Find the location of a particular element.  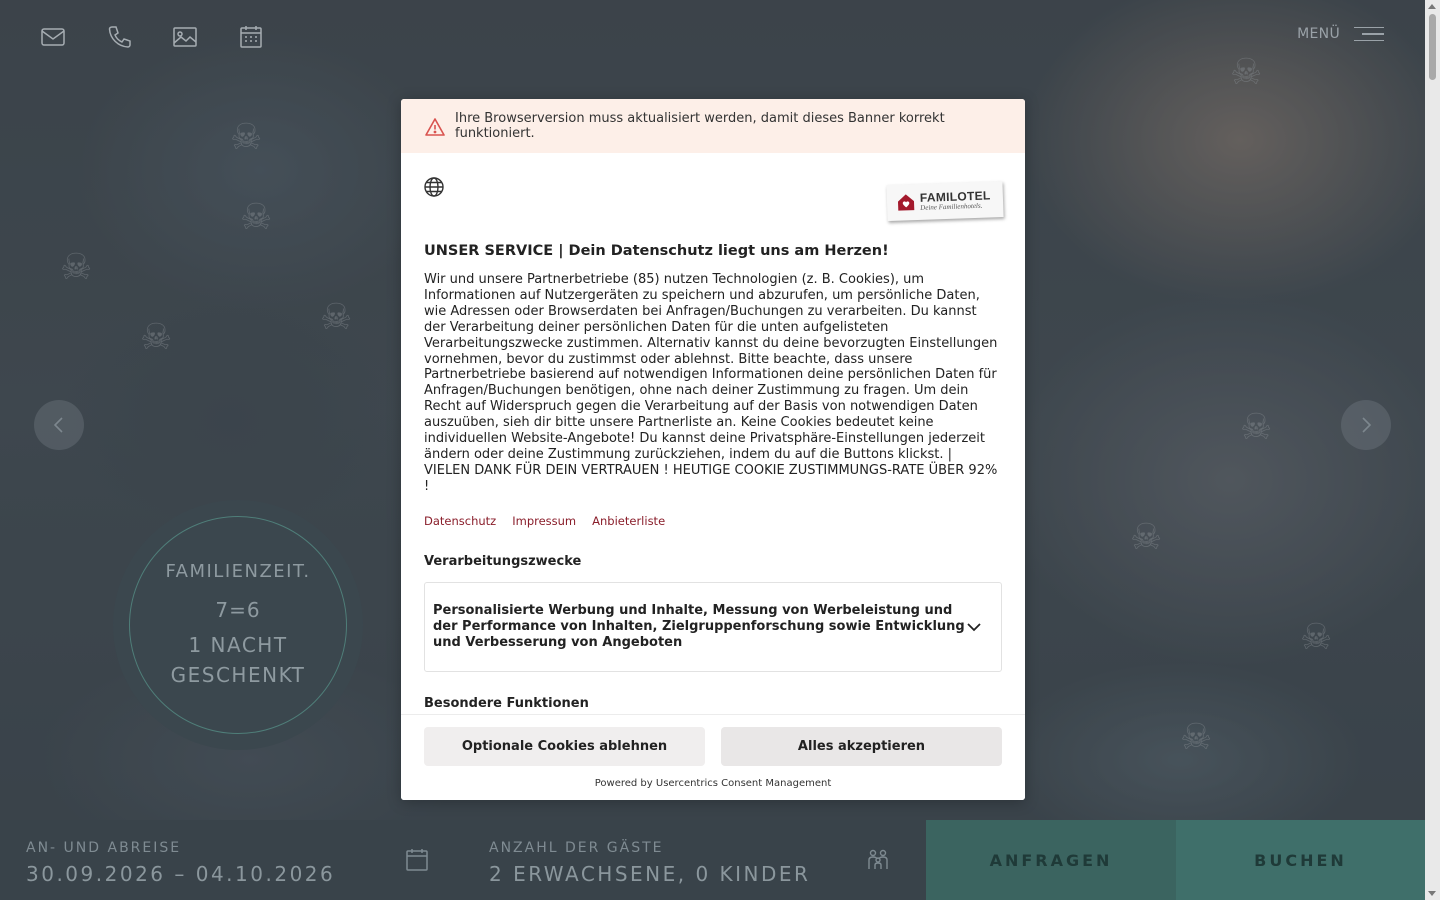

dates-value: 30.09.2026 – 04.10.2026 is located at coordinates (181, 874).